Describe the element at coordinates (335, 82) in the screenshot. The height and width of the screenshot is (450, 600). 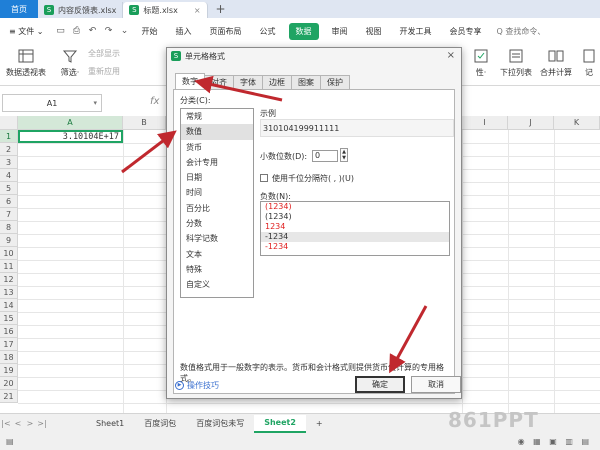
I see `tab-protect: 保护` at that location.